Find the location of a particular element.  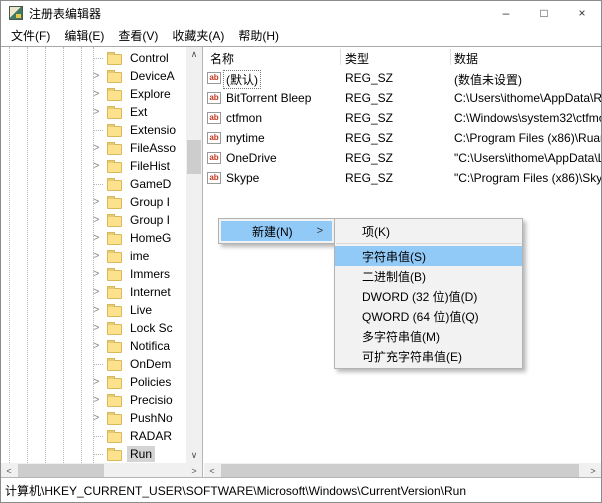

tree-item-policies: > Policies is located at coordinates (93, 382).